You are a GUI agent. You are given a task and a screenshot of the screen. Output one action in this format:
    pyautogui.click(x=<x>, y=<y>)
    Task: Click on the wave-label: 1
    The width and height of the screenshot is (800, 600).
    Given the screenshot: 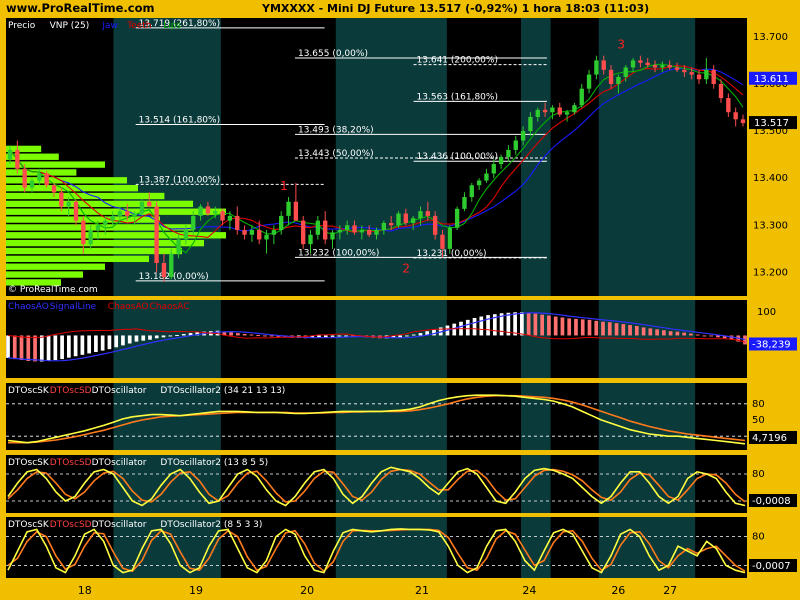 What is the action you would take?
    pyautogui.click(x=284, y=186)
    